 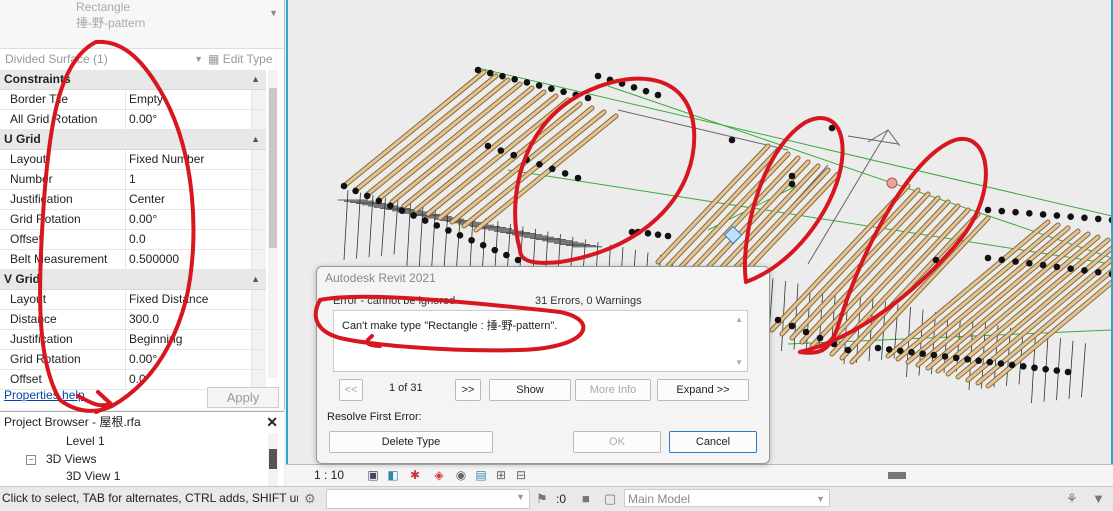 What do you see at coordinates (461, 475) in the screenshot?
I see `render-icon: ◉` at bounding box center [461, 475].